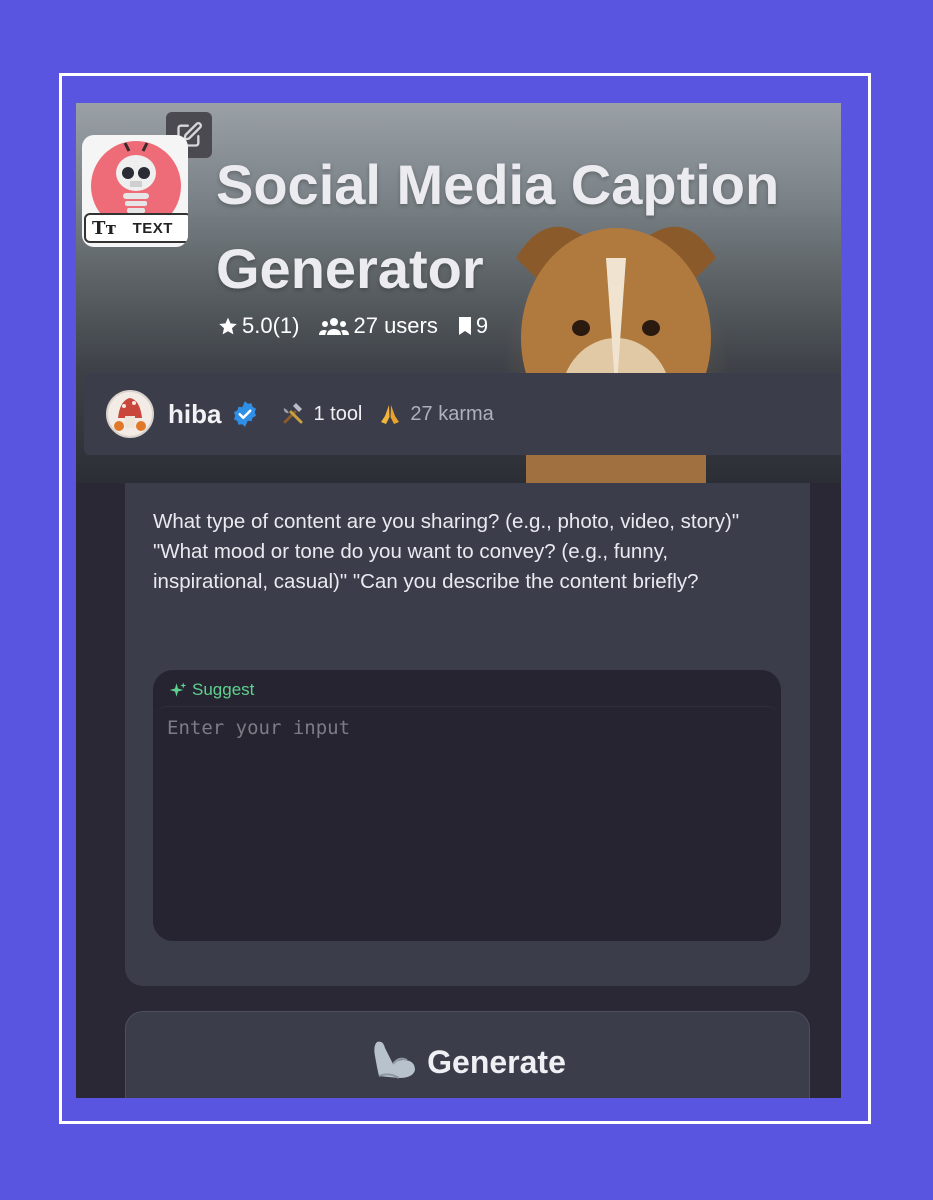  What do you see at coordinates (152, 228) in the screenshot?
I see `tool-type-label: TEXT` at bounding box center [152, 228].